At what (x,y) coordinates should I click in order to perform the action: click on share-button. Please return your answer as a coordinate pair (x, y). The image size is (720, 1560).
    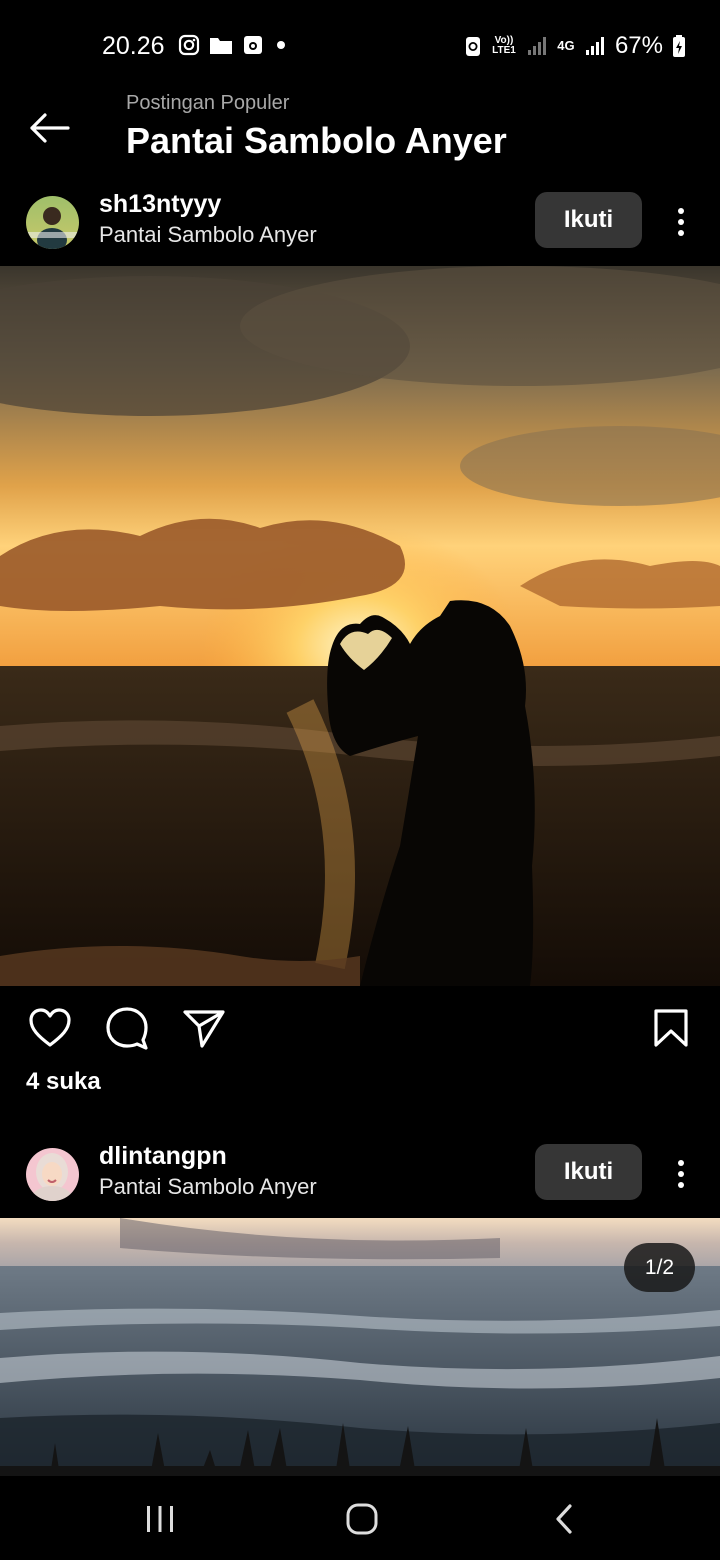
    Looking at the image, I should click on (204, 1028).